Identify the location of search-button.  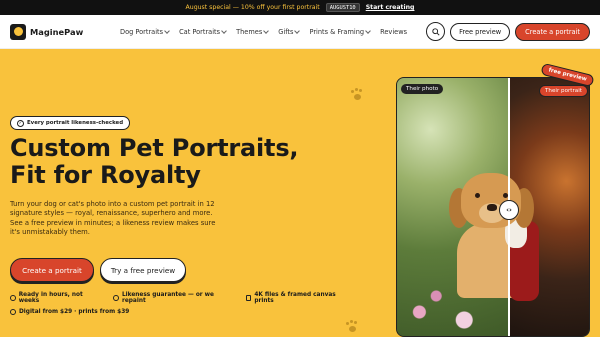
(436, 31).